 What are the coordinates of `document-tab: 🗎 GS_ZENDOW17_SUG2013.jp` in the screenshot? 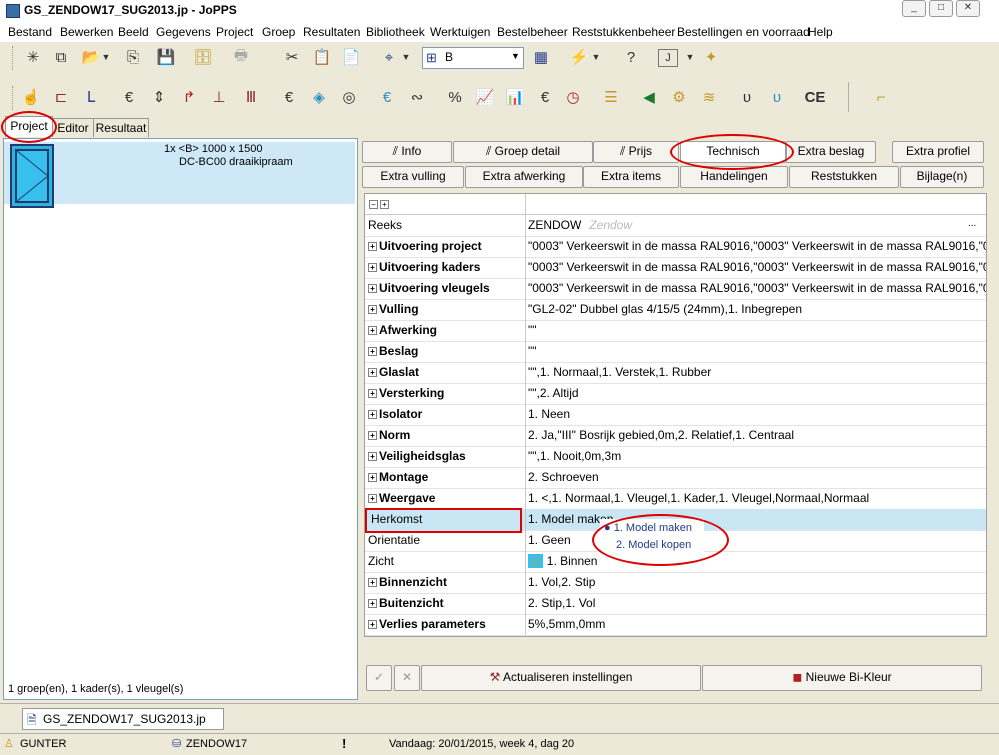 It's located at (123, 719).